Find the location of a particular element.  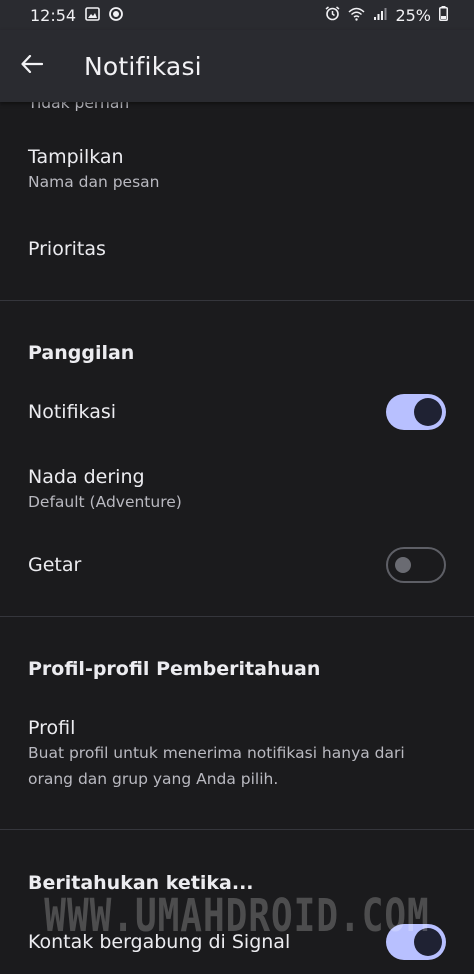

page-title: Notifikasi is located at coordinates (143, 66).